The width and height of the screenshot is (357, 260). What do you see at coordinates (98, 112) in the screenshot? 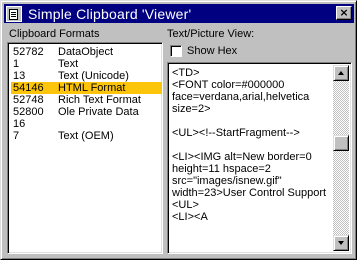
I see `format-name: Ole Private Data` at bounding box center [98, 112].